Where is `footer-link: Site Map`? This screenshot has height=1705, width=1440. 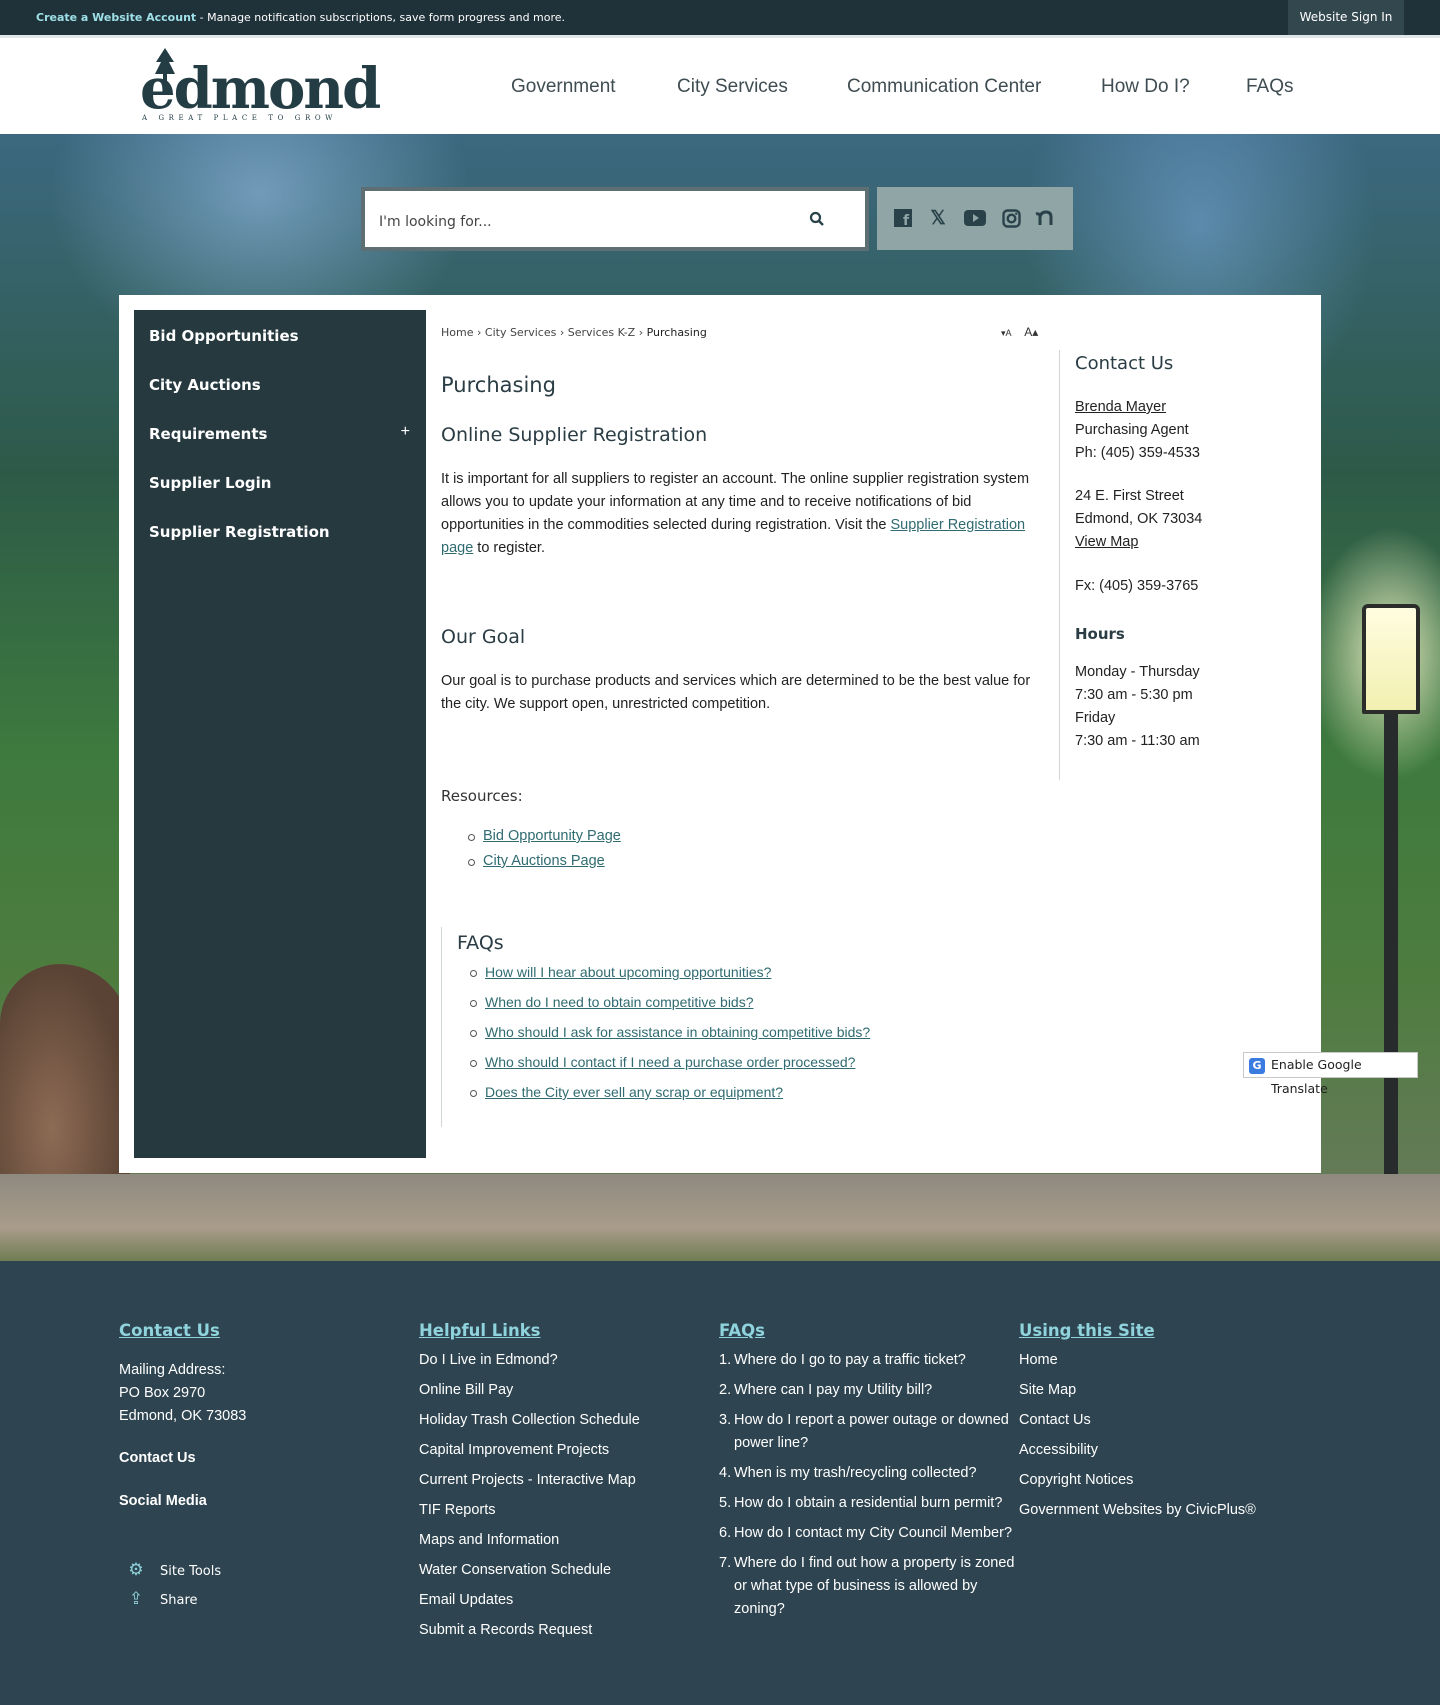
footer-link: Site Map is located at coordinates (1137, 1390).